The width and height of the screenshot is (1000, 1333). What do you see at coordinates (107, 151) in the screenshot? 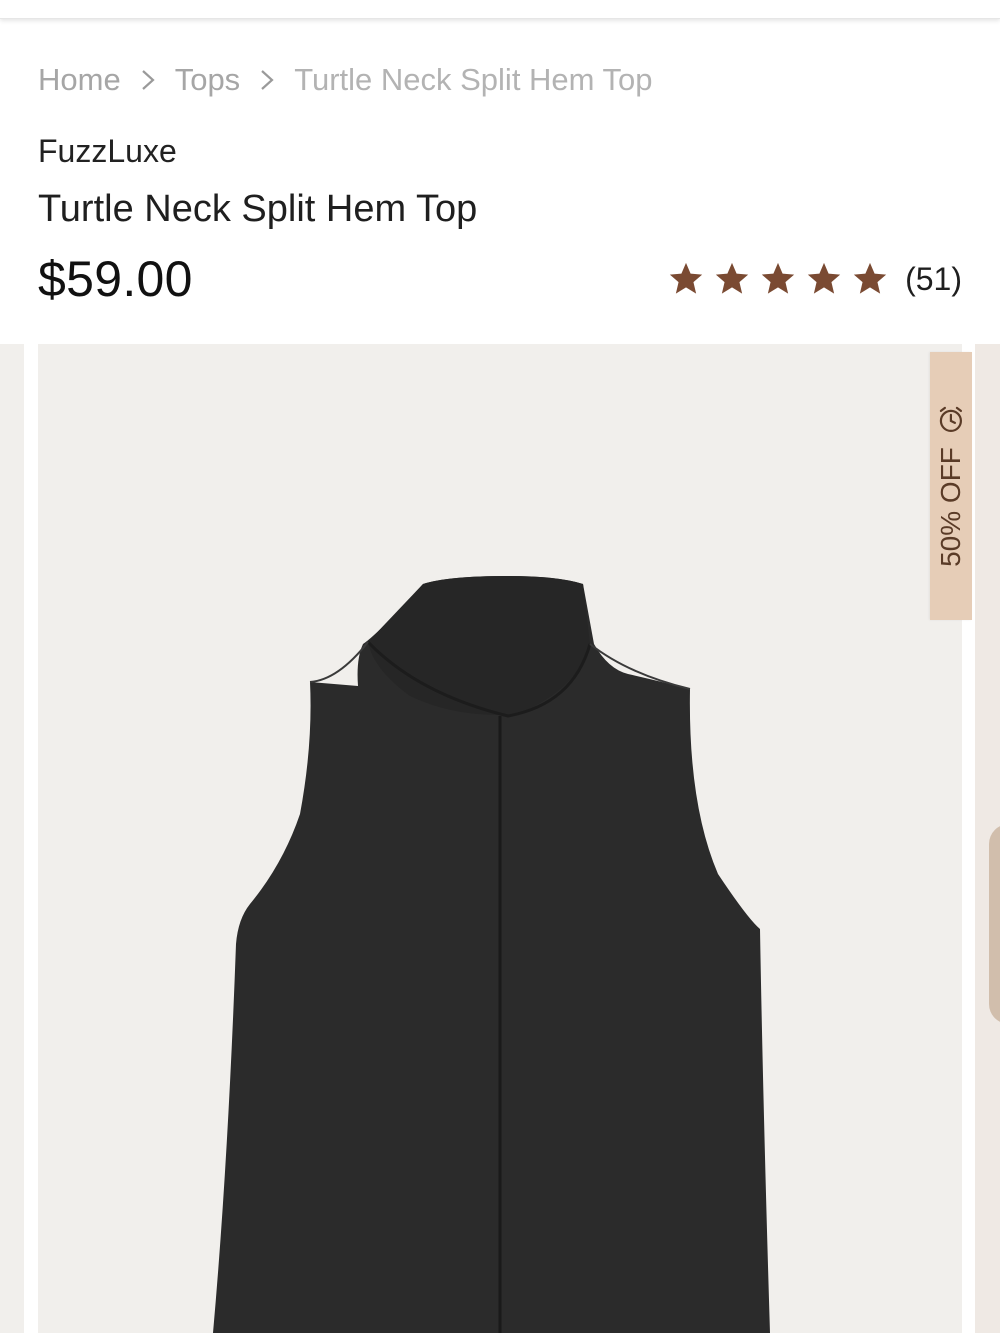
I see `brand-name: FuzzLuxe` at bounding box center [107, 151].